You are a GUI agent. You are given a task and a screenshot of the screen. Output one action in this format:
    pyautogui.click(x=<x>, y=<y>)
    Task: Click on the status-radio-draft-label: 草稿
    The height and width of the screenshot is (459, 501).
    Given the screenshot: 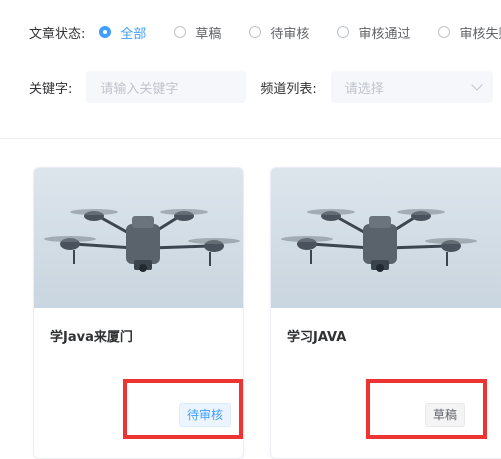 What is the action you would take?
    pyautogui.click(x=208, y=34)
    